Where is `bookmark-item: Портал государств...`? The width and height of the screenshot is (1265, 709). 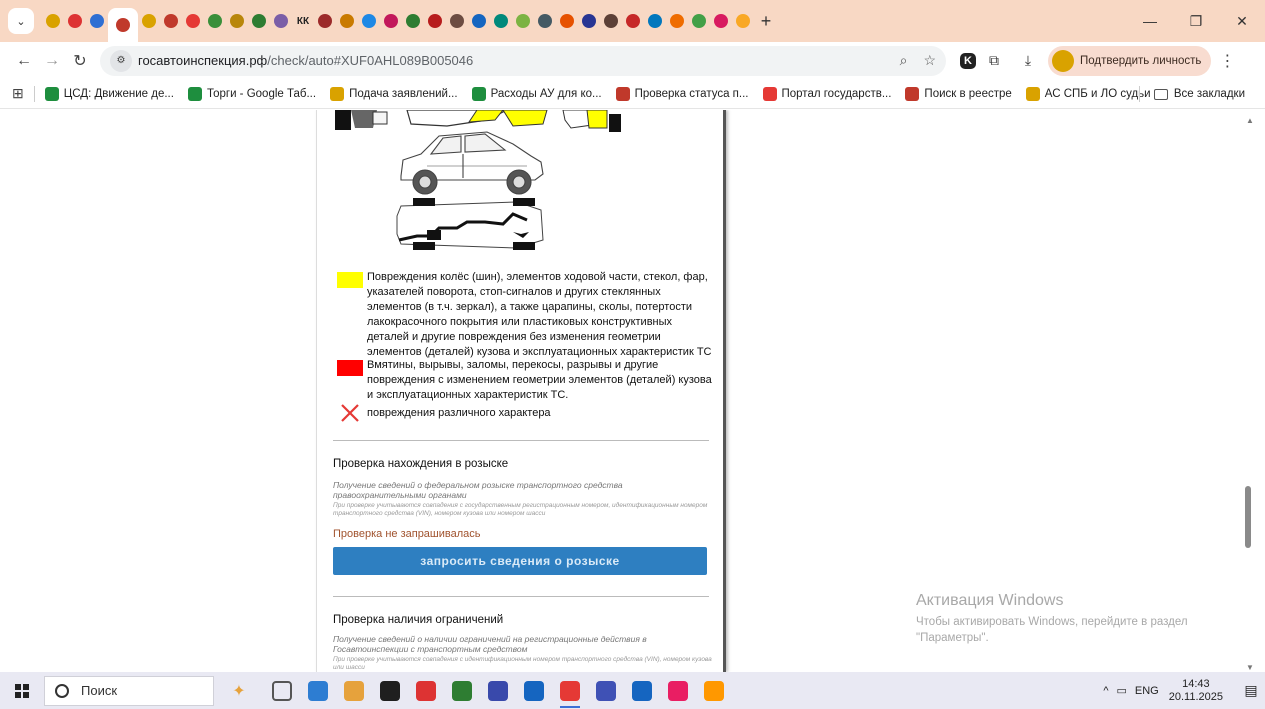 bookmark-item: Портал государств... is located at coordinates (826, 93).